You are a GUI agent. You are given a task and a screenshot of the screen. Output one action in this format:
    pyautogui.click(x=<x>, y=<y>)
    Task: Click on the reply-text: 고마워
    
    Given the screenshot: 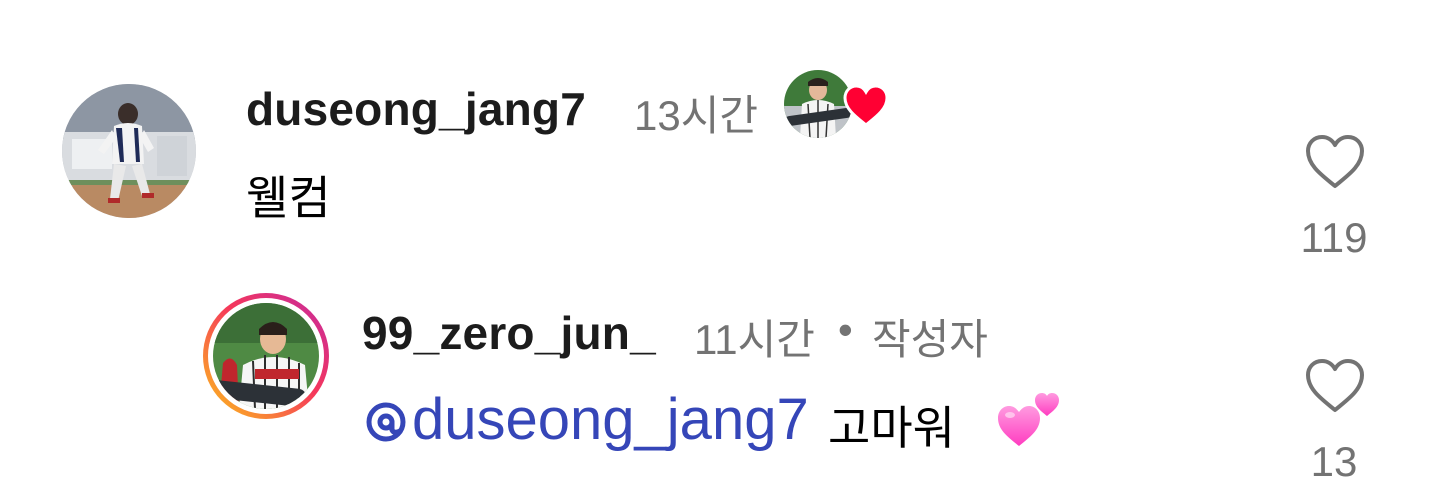 What is the action you would take?
    pyautogui.click(x=891, y=428)
    